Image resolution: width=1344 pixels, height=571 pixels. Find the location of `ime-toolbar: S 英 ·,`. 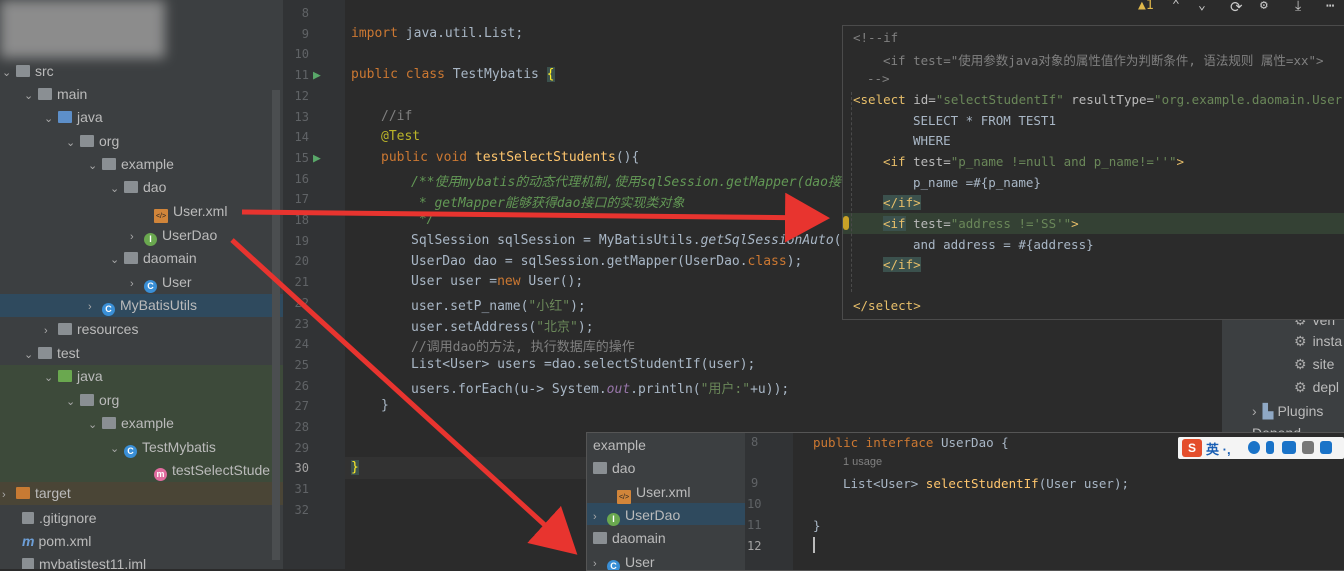

ime-toolbar: S 英 ·, is located at coordinates (1261, 448).